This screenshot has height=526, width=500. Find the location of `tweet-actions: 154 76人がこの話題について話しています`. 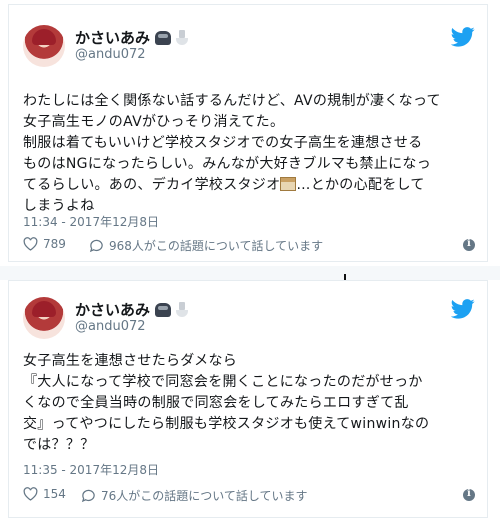

tweet-actions: 154 76人がこの話題について話しています is located at coordinates (249, 497).